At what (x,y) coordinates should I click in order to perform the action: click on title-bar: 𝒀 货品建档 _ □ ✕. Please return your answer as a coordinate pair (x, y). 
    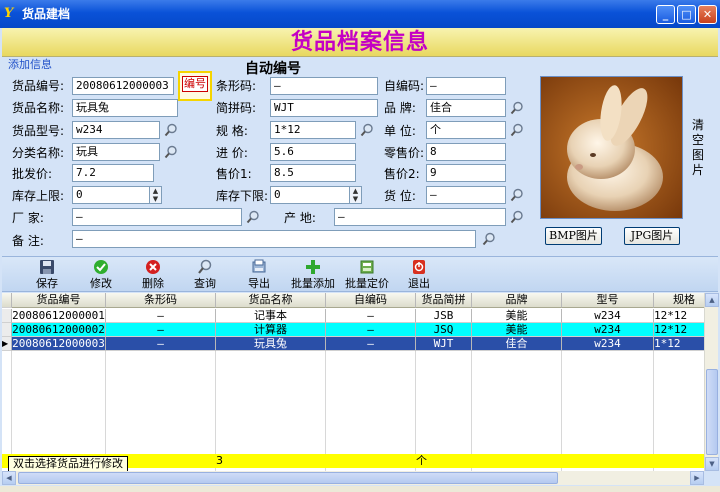
    Looking at the image, I should click on (360, 14).